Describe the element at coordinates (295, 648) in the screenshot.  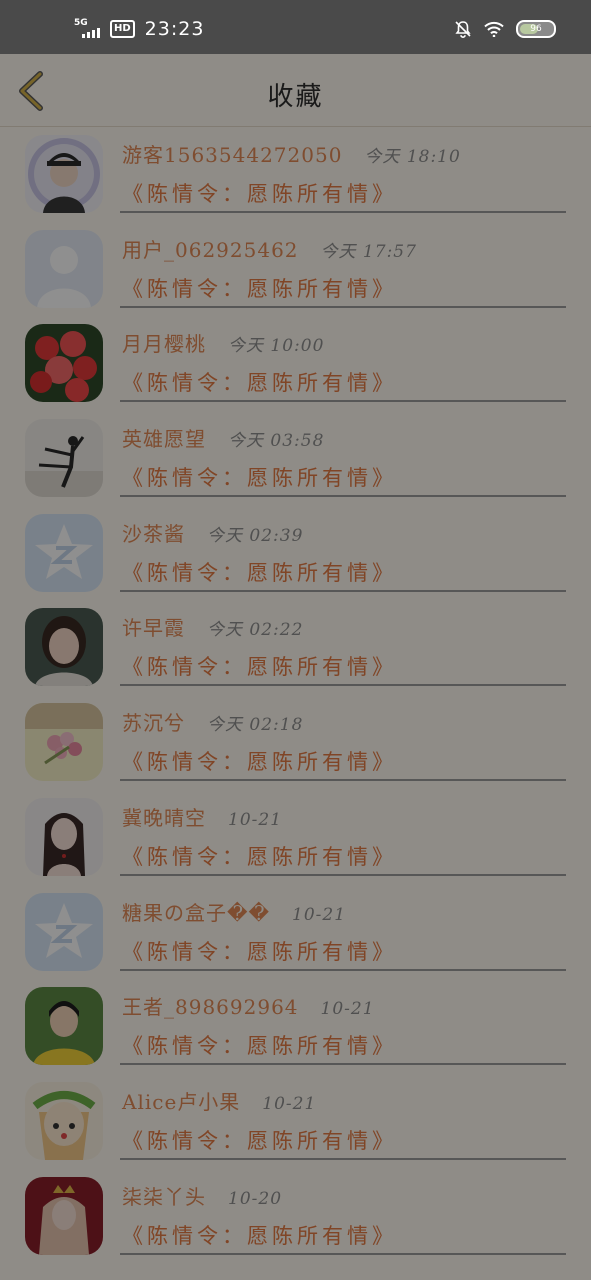
I see `list-item: 许早霞 今天 02:22 《陈情令：愿陈所有情》` at that location.